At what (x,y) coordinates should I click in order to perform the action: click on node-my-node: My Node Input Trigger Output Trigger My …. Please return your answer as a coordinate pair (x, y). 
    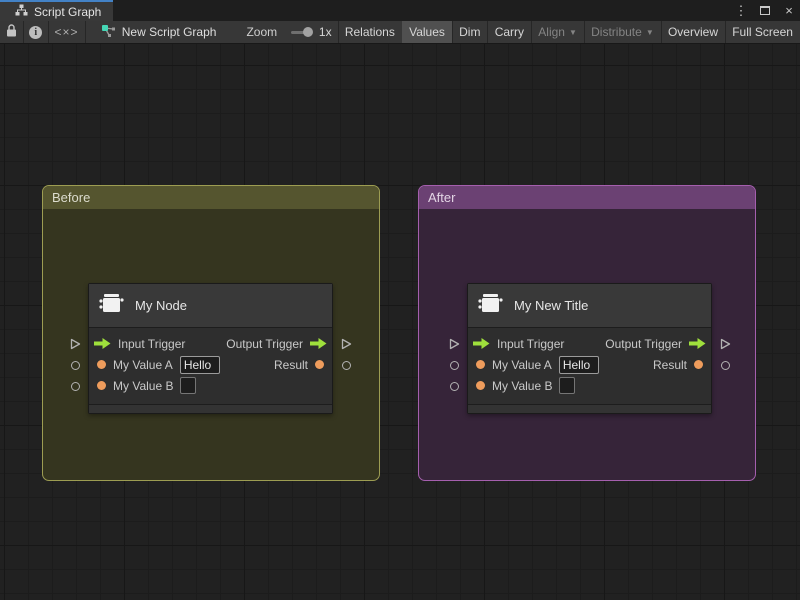
    Looking at the image, I should click on (210, 348).